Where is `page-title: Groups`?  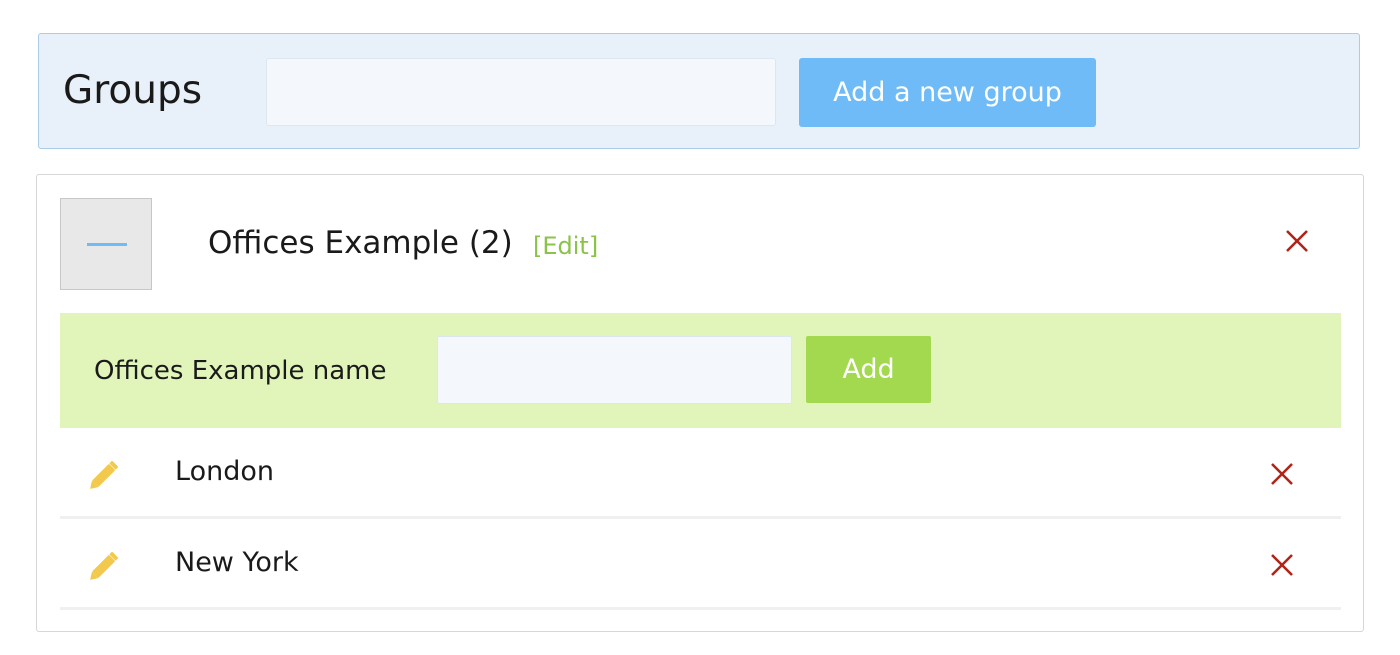 page-title: Groups is located at coordinates (133, 90).